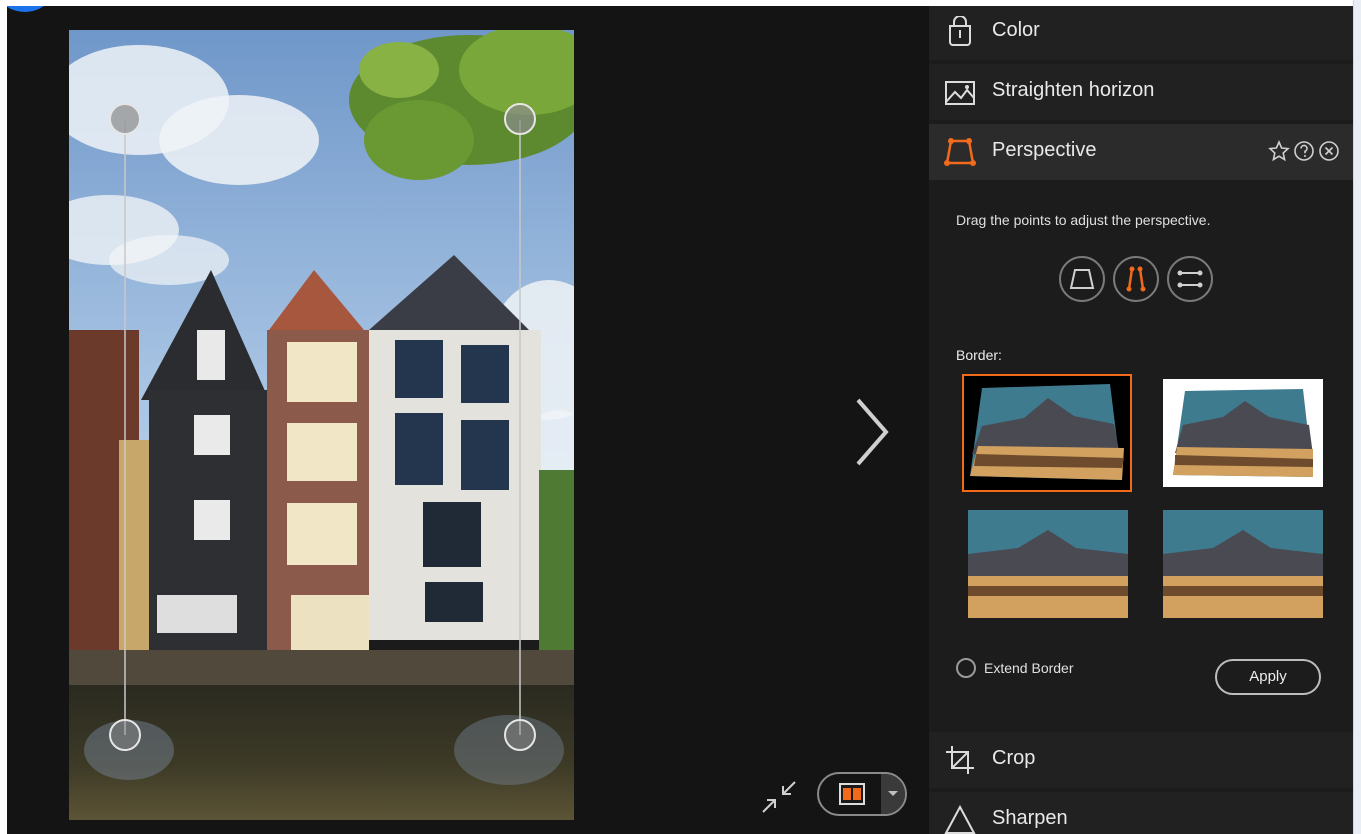  Describe the element at coordinates (1268, 677) in the screenshot. I see `apply-button: Apply` at that location.